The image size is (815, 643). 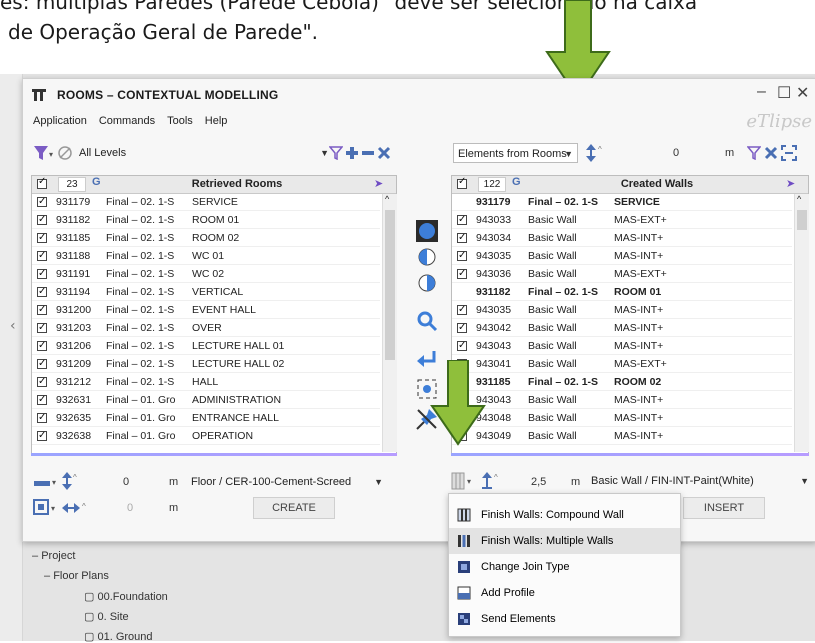 What do you see at coordinates (206, 328) in the screenshot?
I see `table-row: 931203 Final – 02. 1-S OVER` at bounding box center [206, 328].